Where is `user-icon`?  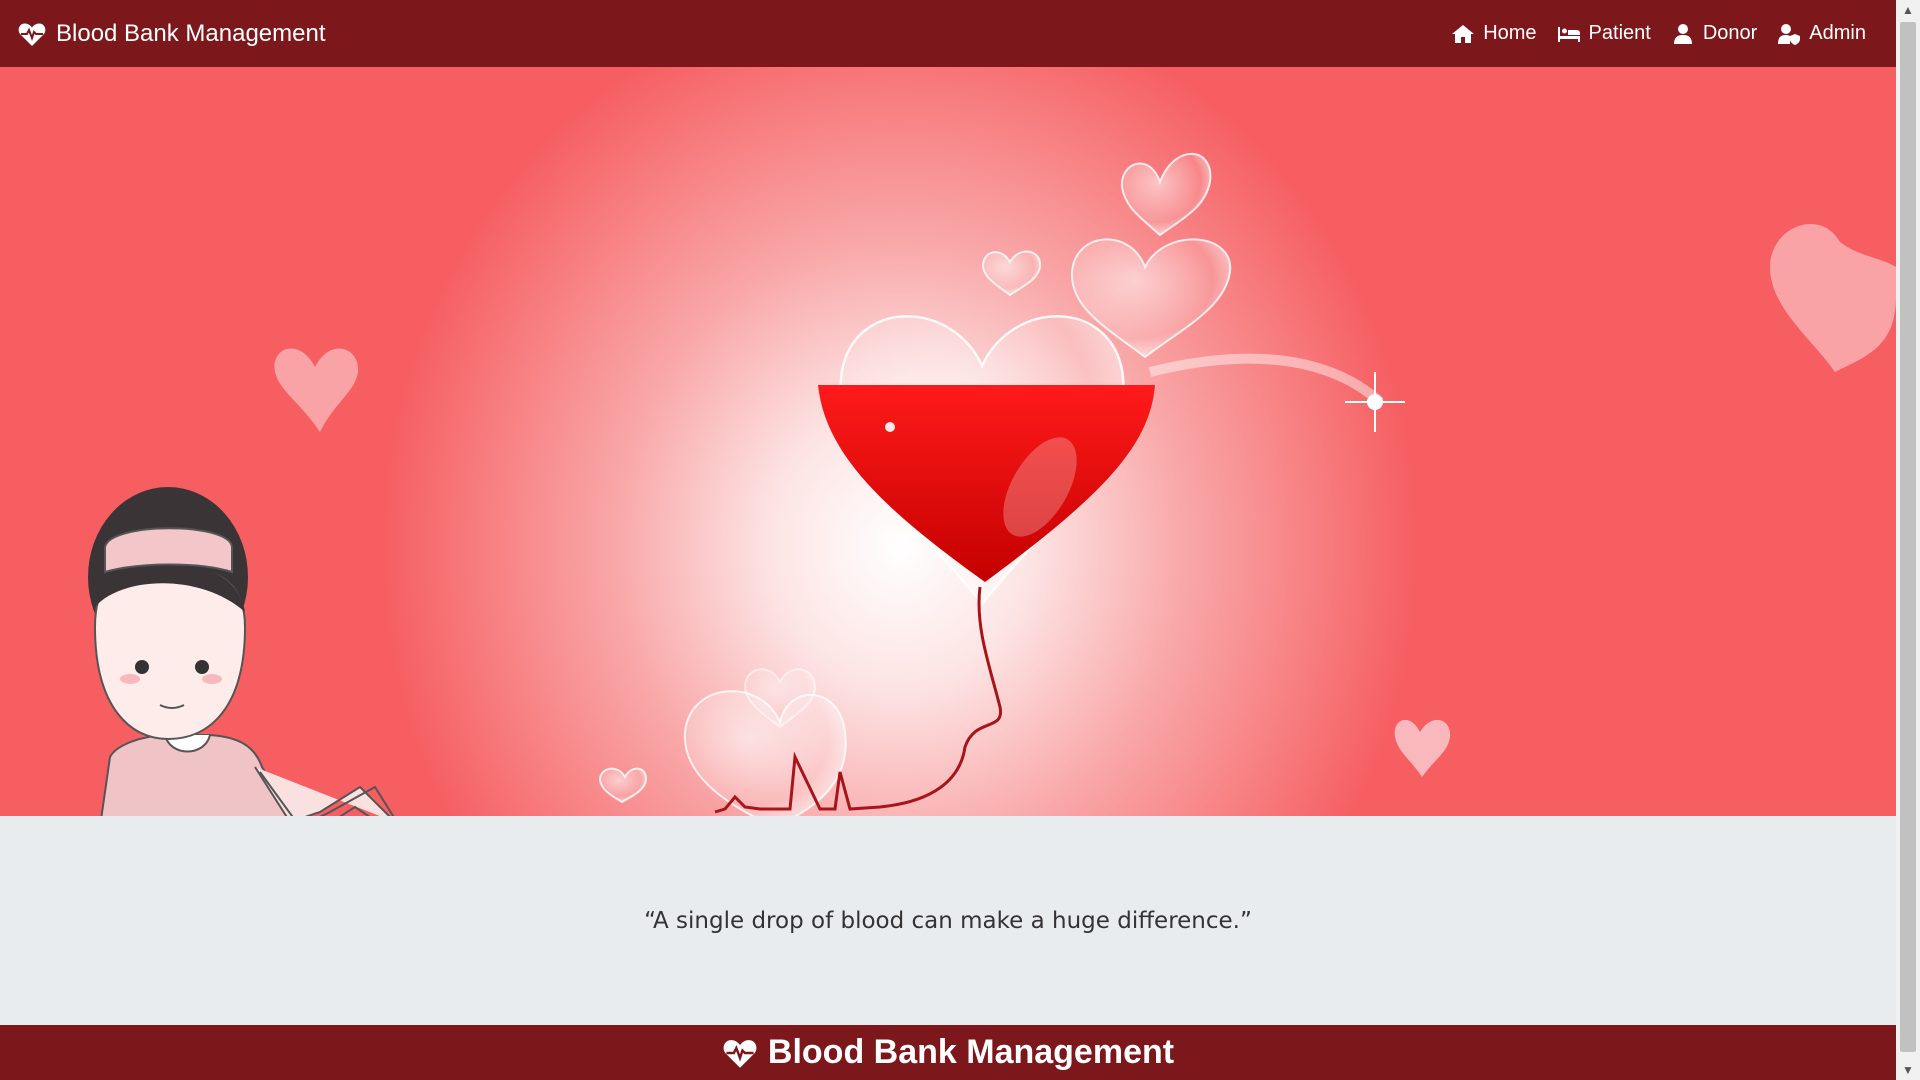
user-icon is located at coordinates (1682, 33).